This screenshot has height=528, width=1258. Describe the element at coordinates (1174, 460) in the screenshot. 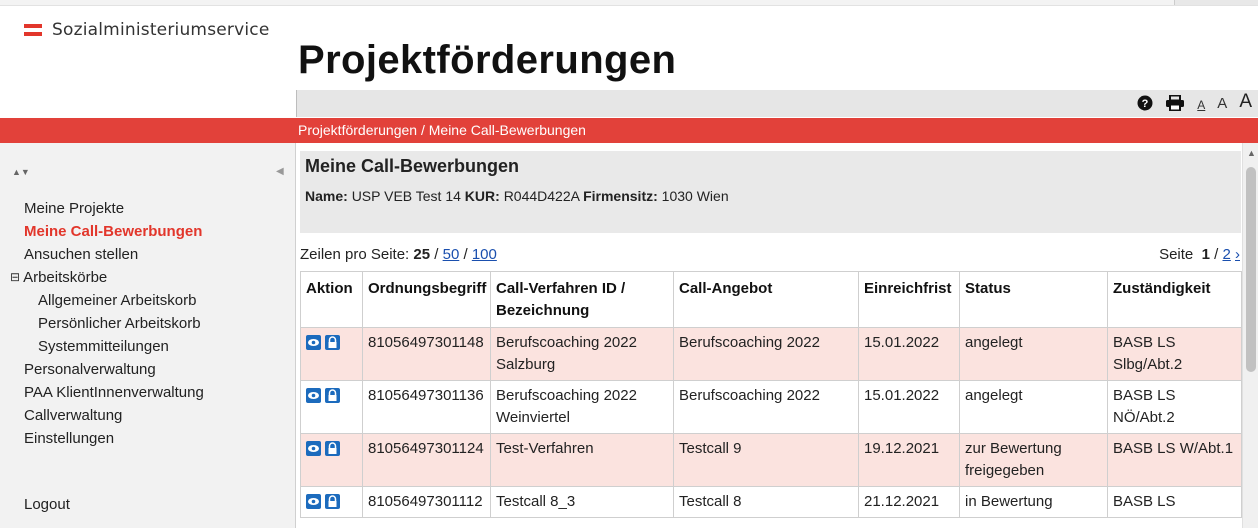

I see `zustaendigkeit-cell: BASB LS W/Abt.1` at that location.